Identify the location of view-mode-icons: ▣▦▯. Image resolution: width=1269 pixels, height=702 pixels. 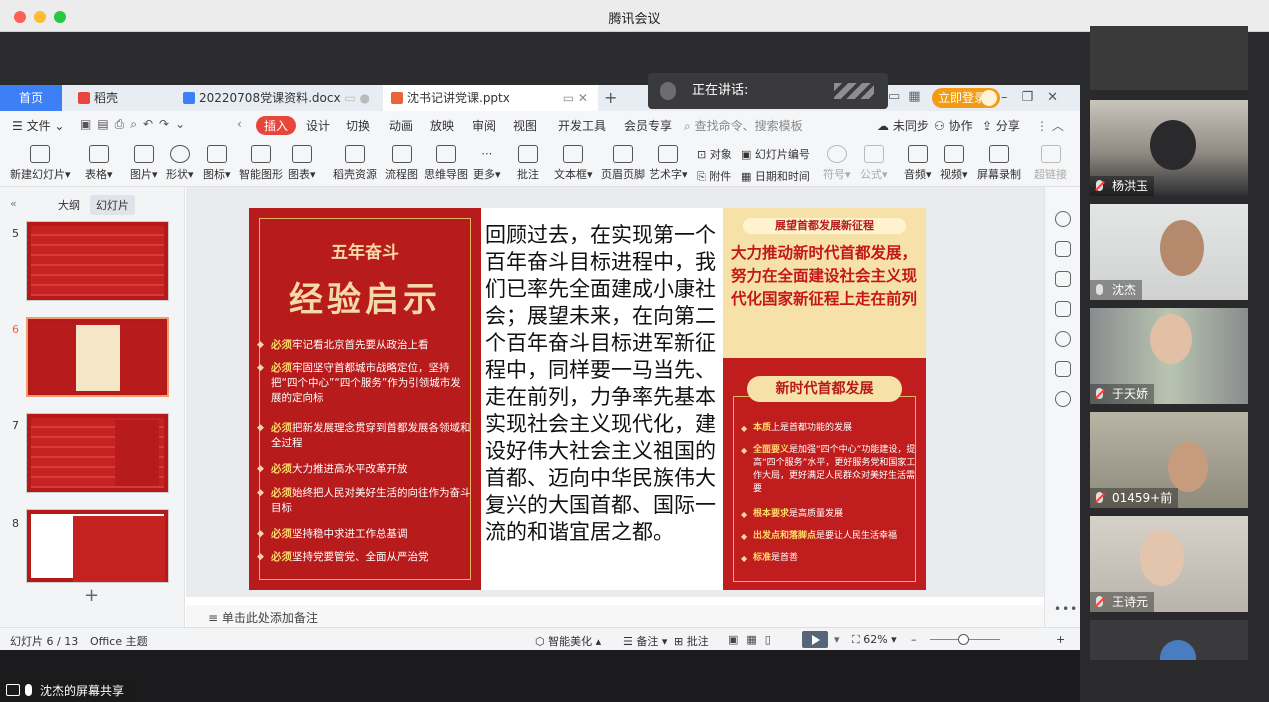
(753, 639).